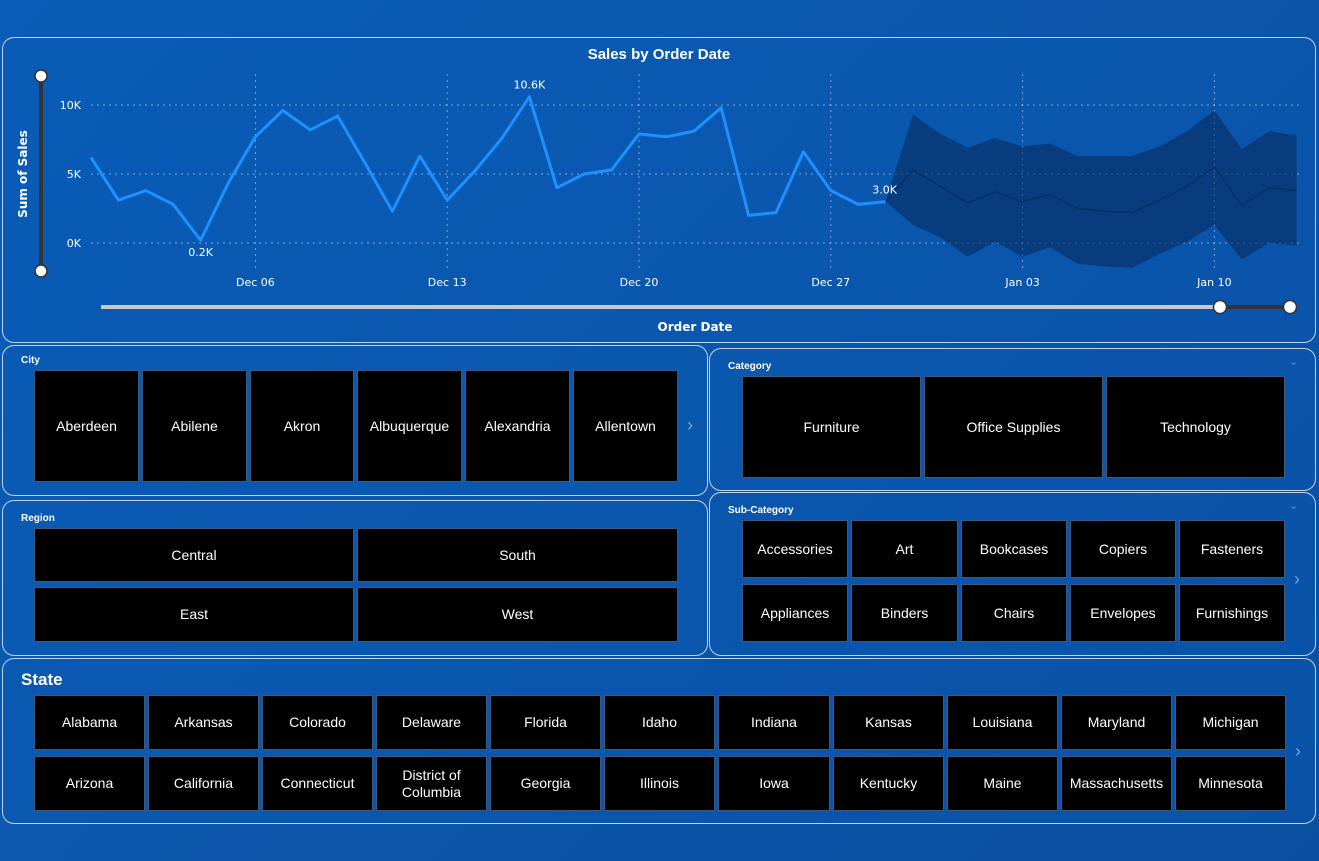 The image size is (1319, 861). What do you see at coordinates (695, 327) in the screenshot?
I see `x-axis-label: Order Date` at bounding box center [695, 327].